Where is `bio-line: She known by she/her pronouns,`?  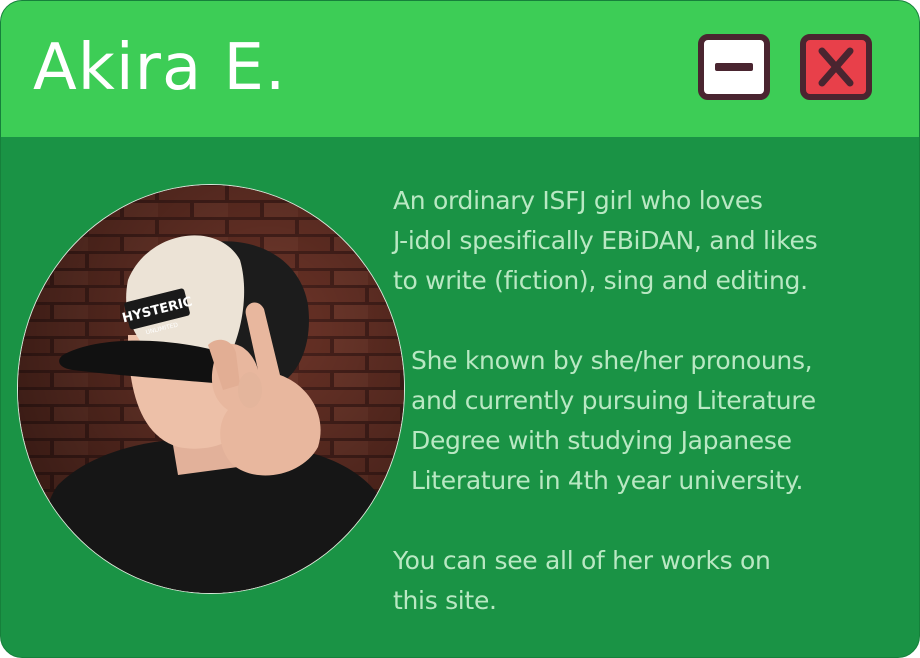
bio-line: She known by she/her pronouns, is located at coordinates (612, 360).